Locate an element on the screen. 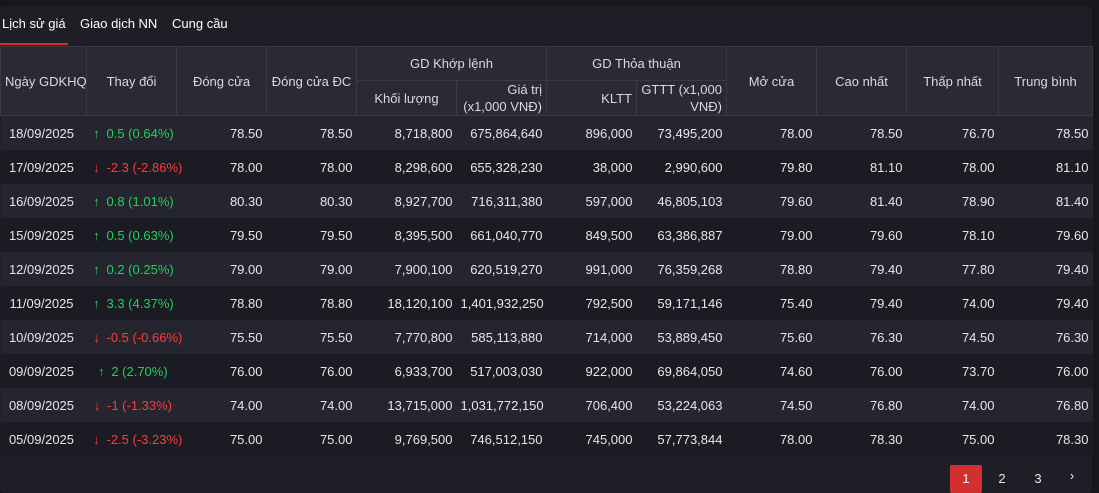  page-2-button: 2 is located at coordinates (1002, 479).